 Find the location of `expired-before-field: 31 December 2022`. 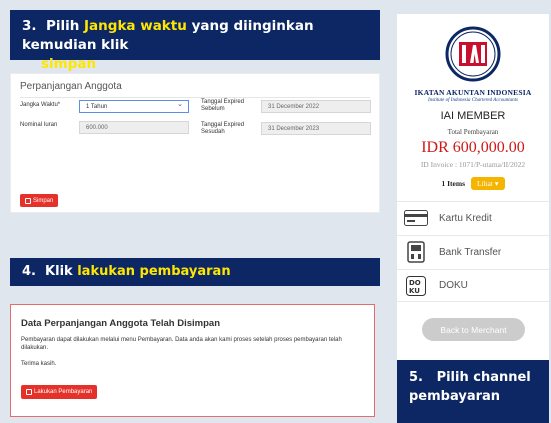

expired-before-field: 31 December 2022 is located at coordinates (316, 106).